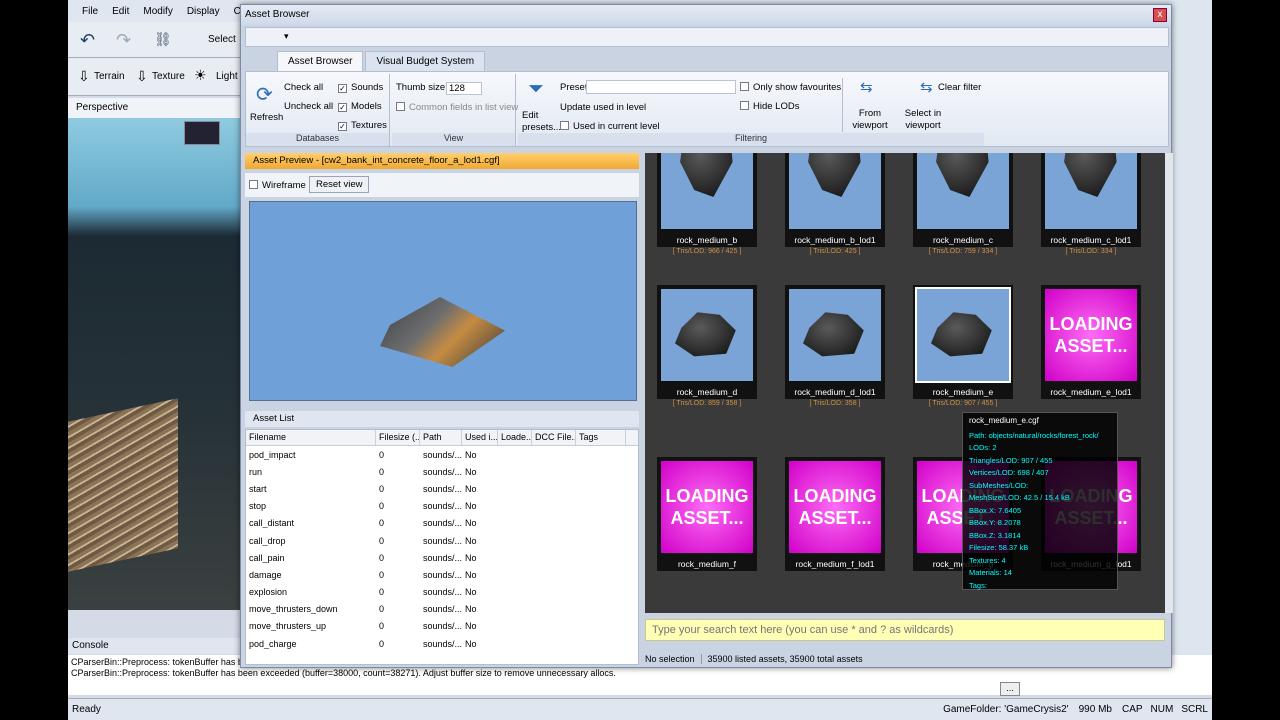 Image resolution: width=1280 pixels, height=720 pixels. Describe the element at coordinates (123, 40) in the screenshot. I see `redo-icon: ↷` at that location.